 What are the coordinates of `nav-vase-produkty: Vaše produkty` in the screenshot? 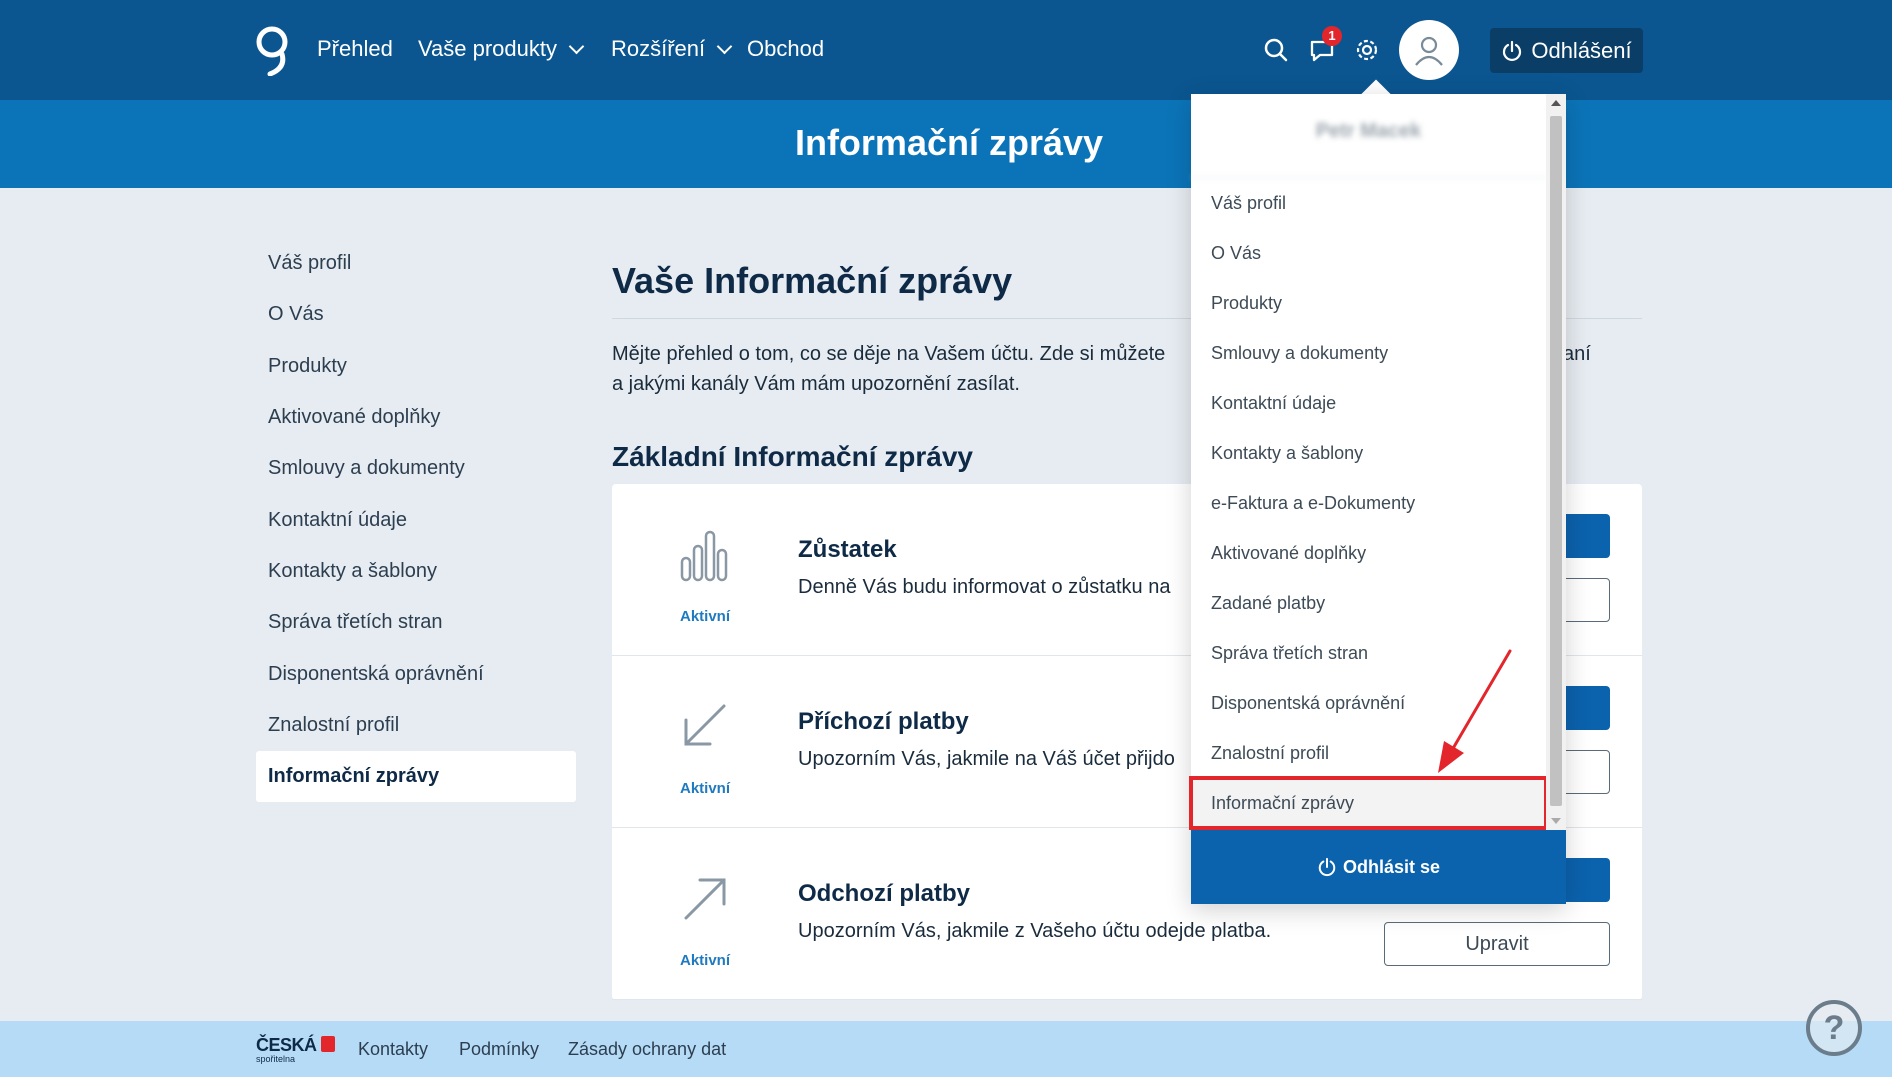 It's located at (501, 49).